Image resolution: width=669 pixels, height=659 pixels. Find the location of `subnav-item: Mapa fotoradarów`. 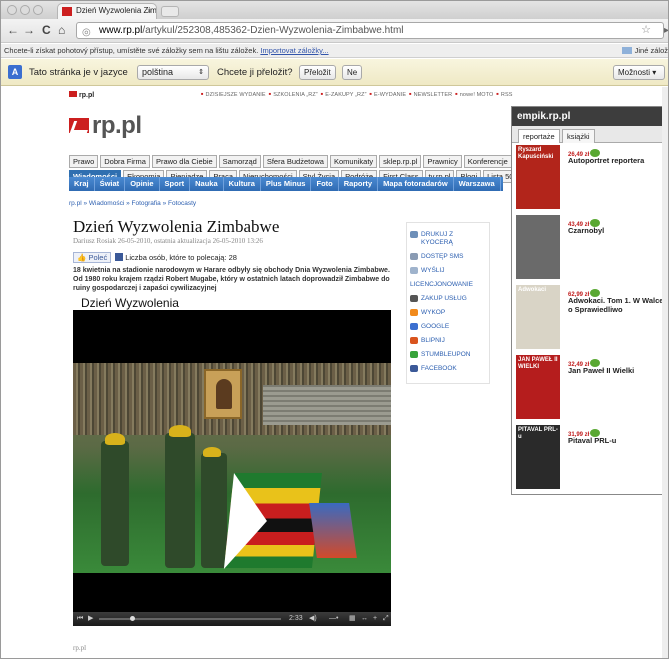

subnav-item: Mapa fotoradarów is located at coordinates (416, 184).